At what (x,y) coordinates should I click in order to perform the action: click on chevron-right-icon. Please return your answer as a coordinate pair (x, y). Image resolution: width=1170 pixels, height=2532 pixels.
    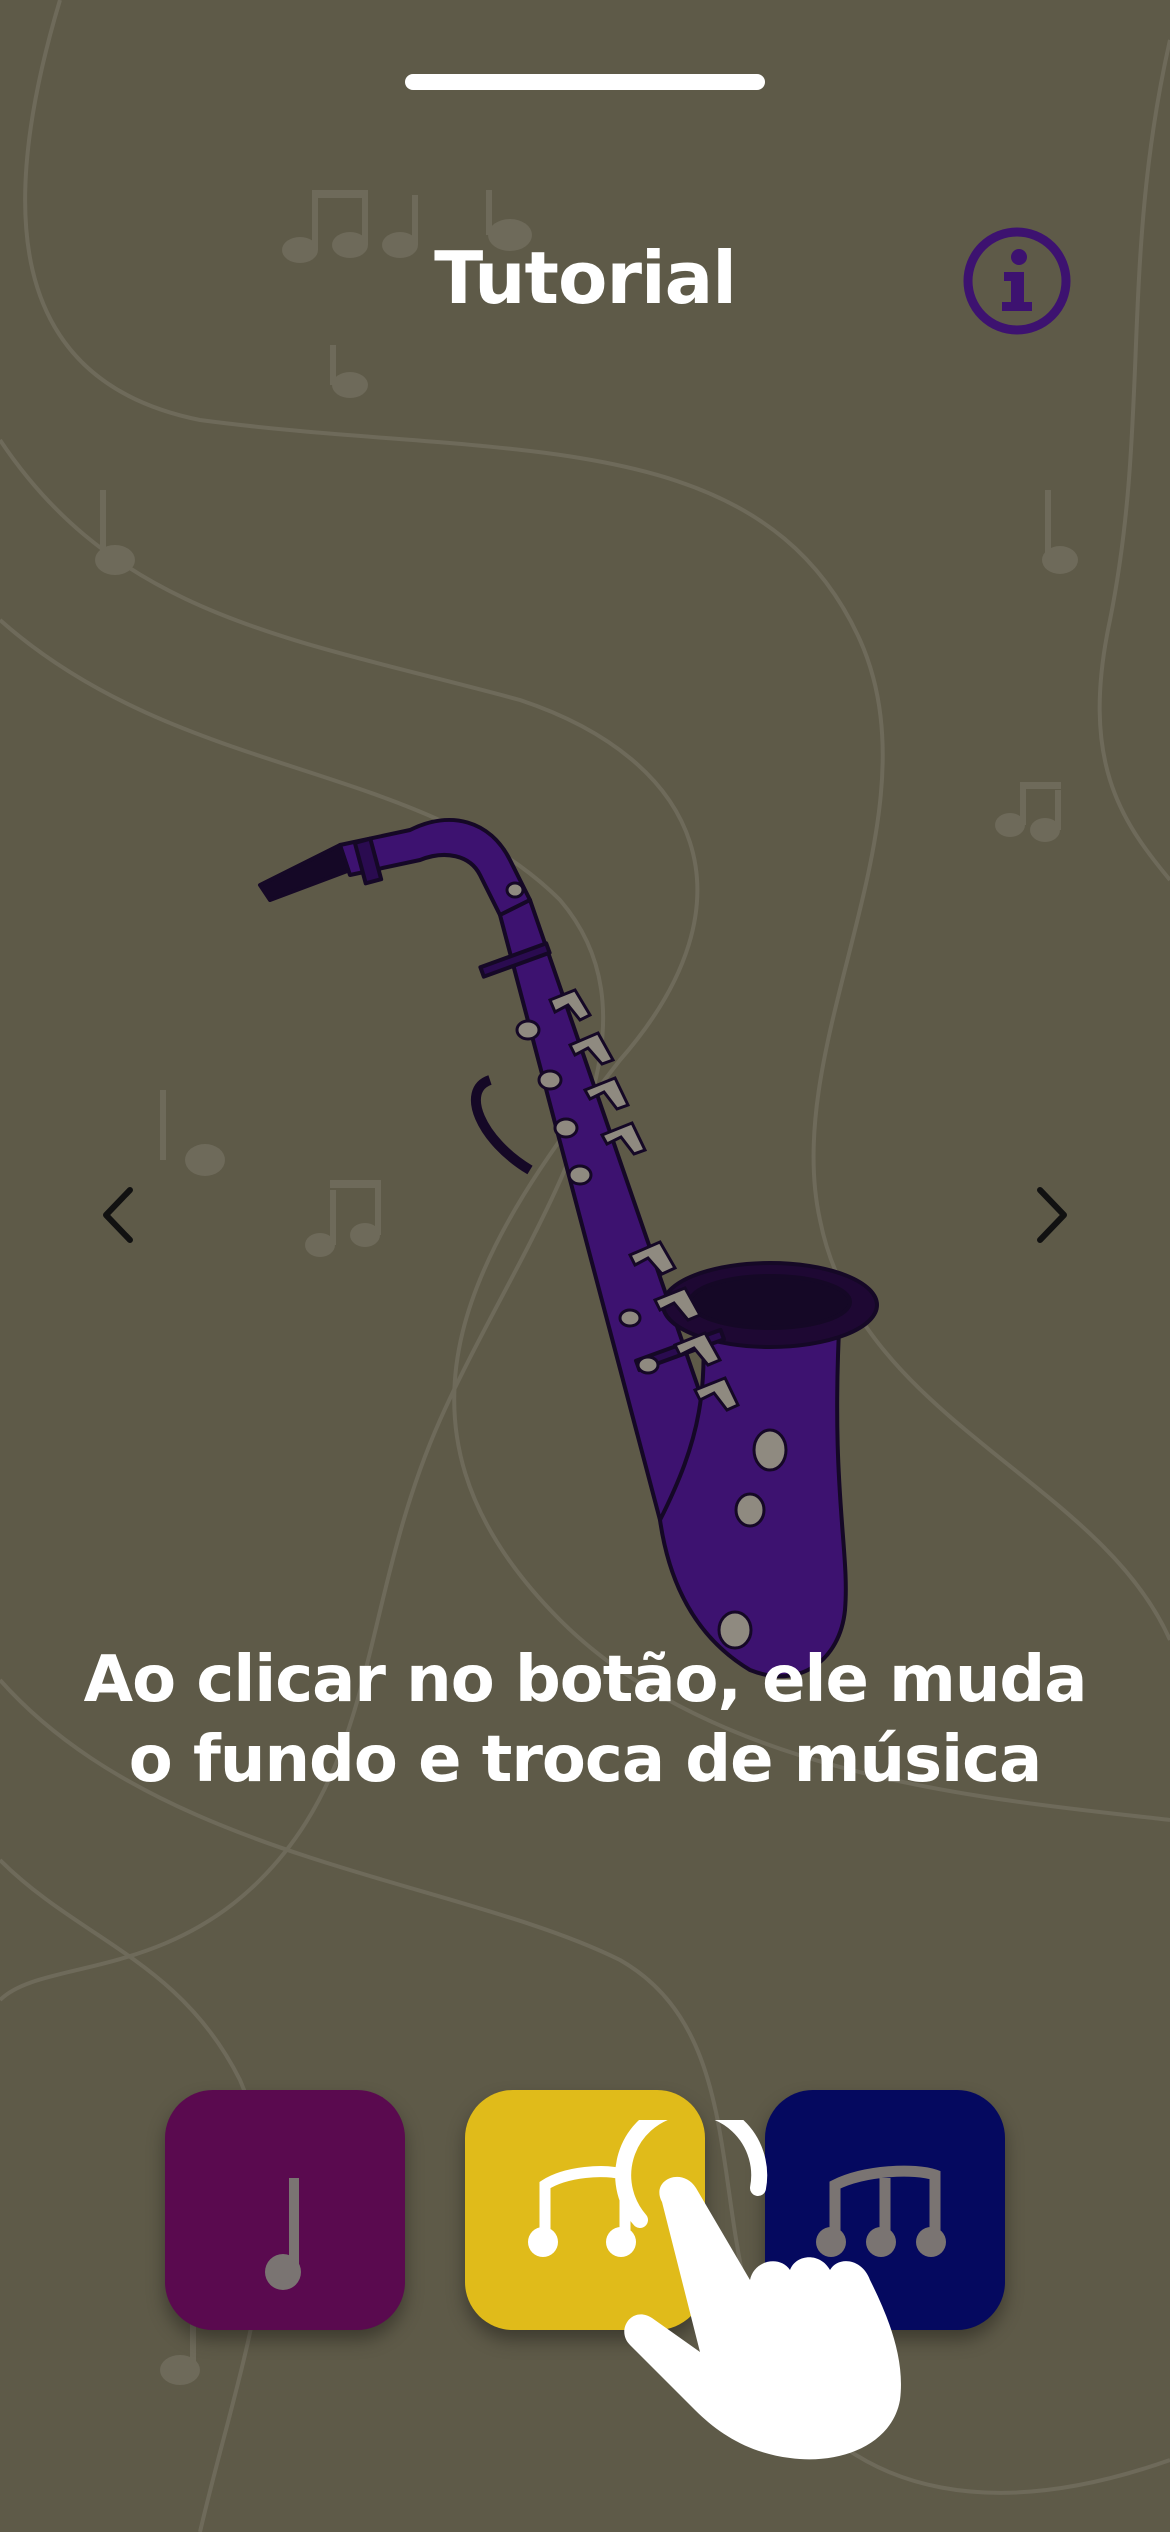
    Looking at the image, I should click on (1050, 1215).